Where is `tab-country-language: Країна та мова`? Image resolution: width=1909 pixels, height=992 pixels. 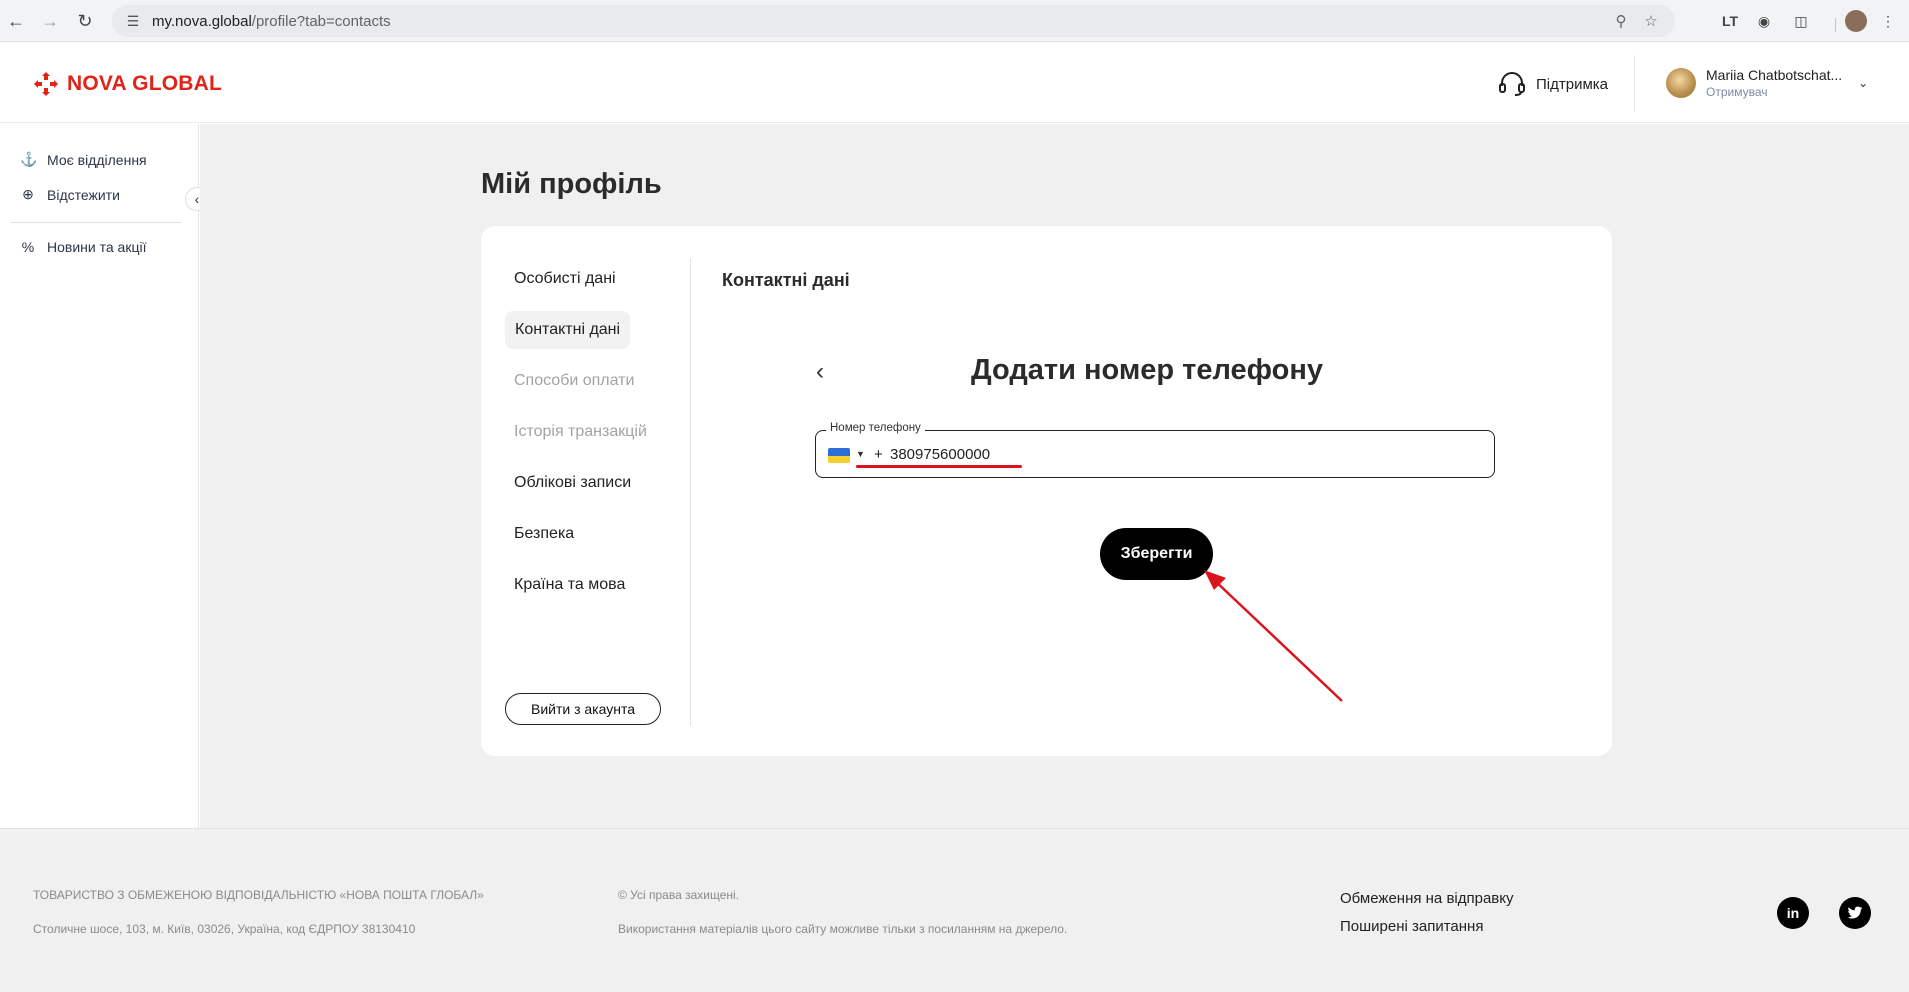
tab-country-language: Країна та мова is located at coordinates (569, 585).